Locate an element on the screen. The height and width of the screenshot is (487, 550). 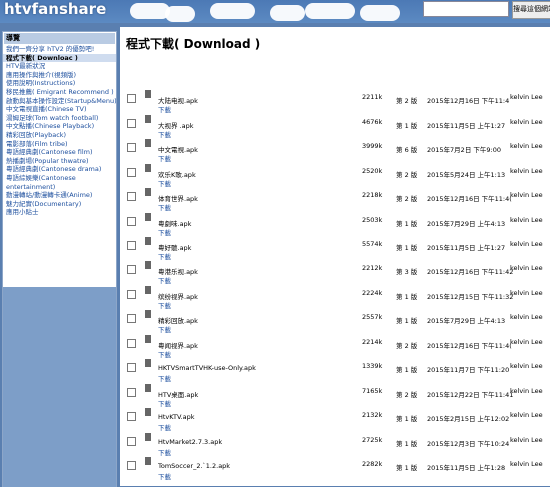
file-size: 2224k is located at coordinates (372, 293).